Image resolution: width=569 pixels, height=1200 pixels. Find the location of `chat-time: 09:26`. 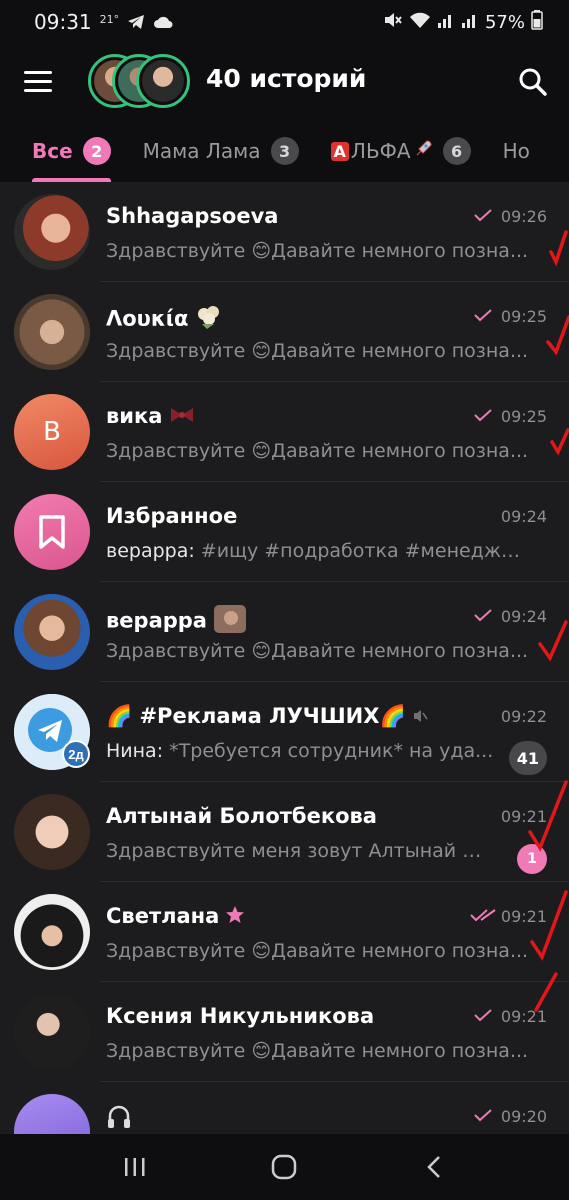

chat-time: 09:26 is located at coordinates (523, 216).